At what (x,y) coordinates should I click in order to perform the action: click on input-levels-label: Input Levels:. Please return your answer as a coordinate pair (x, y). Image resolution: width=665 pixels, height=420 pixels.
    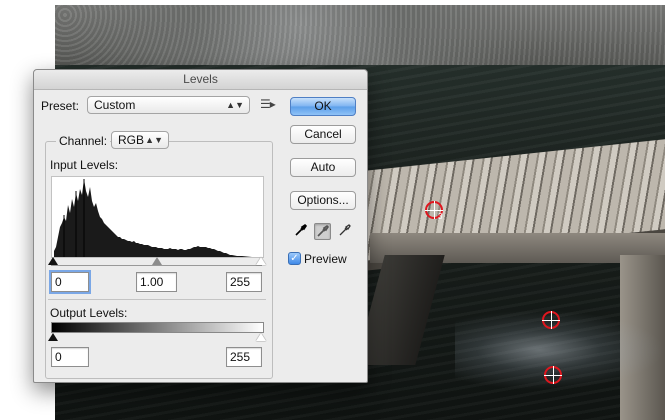
    Looking at the image, I should click on (84, 165).